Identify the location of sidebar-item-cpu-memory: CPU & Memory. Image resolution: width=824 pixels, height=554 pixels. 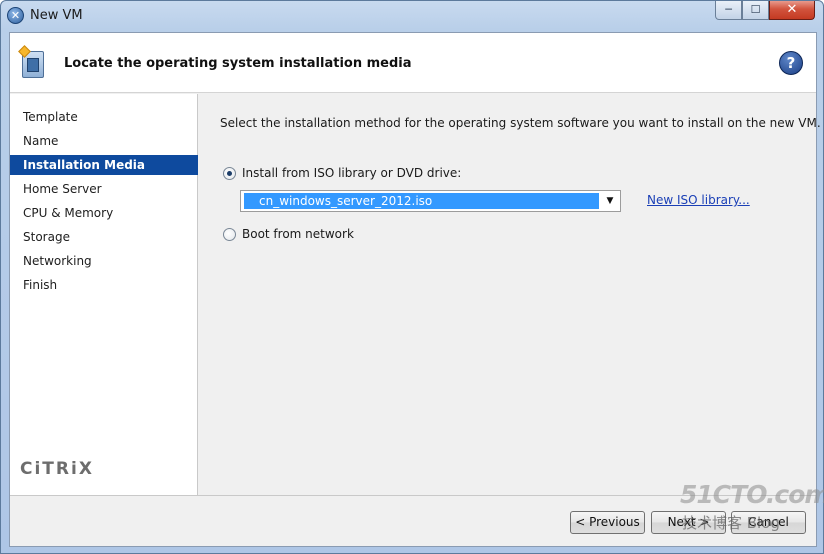
(104, 213).